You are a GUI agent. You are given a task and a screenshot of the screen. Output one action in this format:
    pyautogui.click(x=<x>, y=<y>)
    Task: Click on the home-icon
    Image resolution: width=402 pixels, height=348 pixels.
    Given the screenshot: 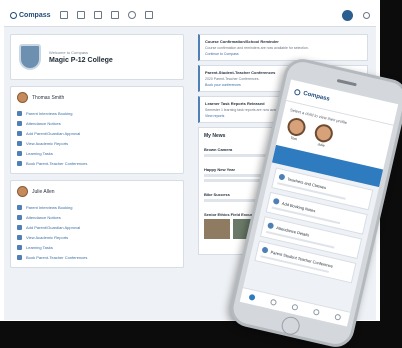 What is the action you would take?
    pyautogui.click(x=63, y=15)
    